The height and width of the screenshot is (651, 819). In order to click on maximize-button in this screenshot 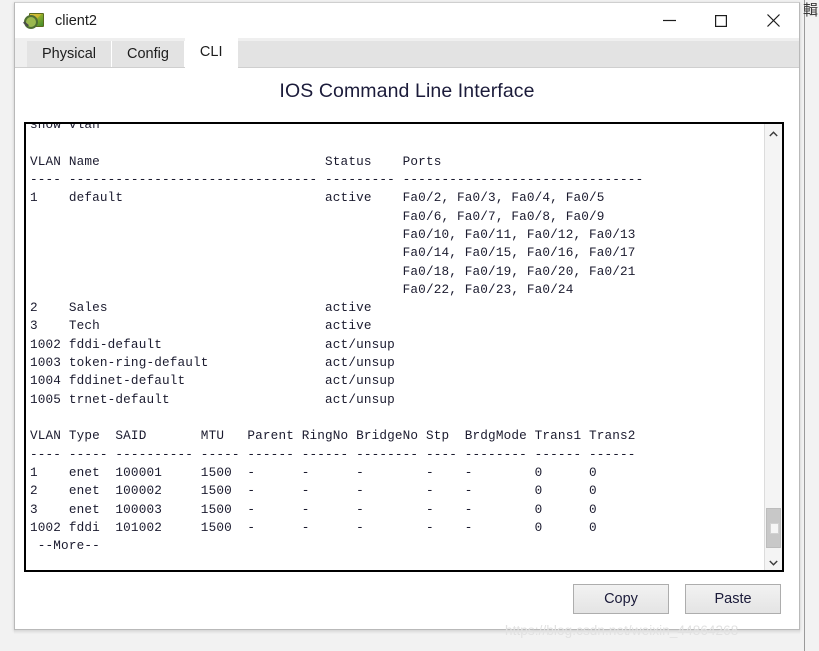, I will do `click(721, 20)`.